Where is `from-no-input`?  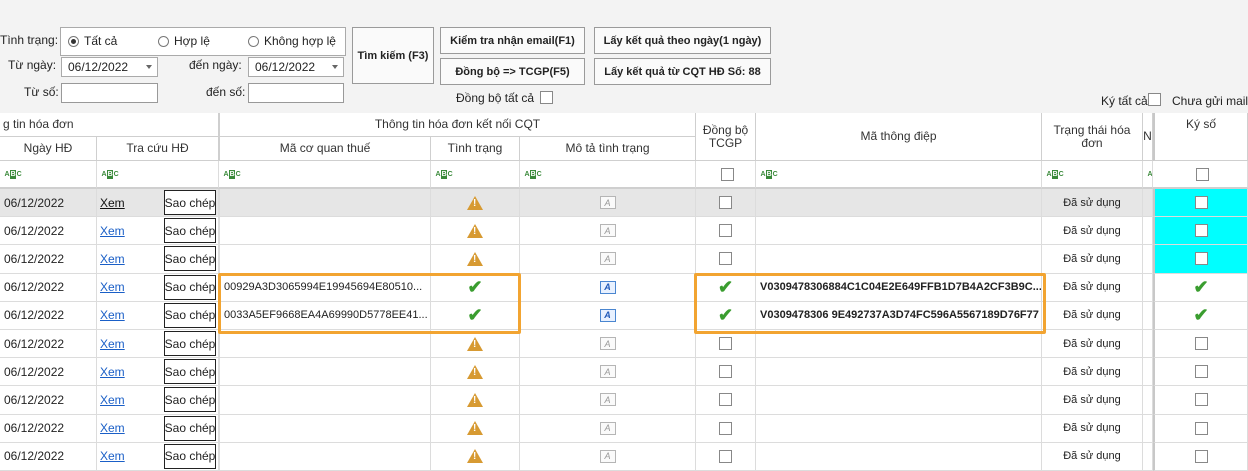
from-no-input is located at coordinates (109, 93).